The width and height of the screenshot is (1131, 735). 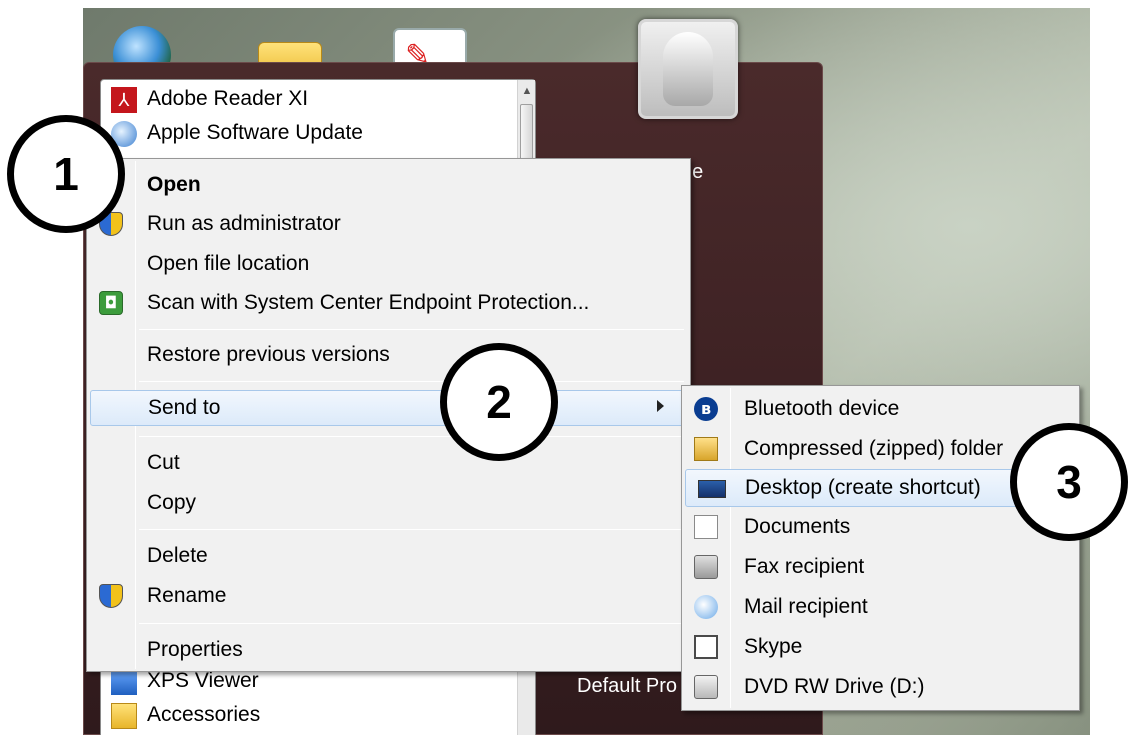 What do you see at coordinates (706, 607) in the screenshot?
I see `mail-icon` at bounding box center [706, 607].